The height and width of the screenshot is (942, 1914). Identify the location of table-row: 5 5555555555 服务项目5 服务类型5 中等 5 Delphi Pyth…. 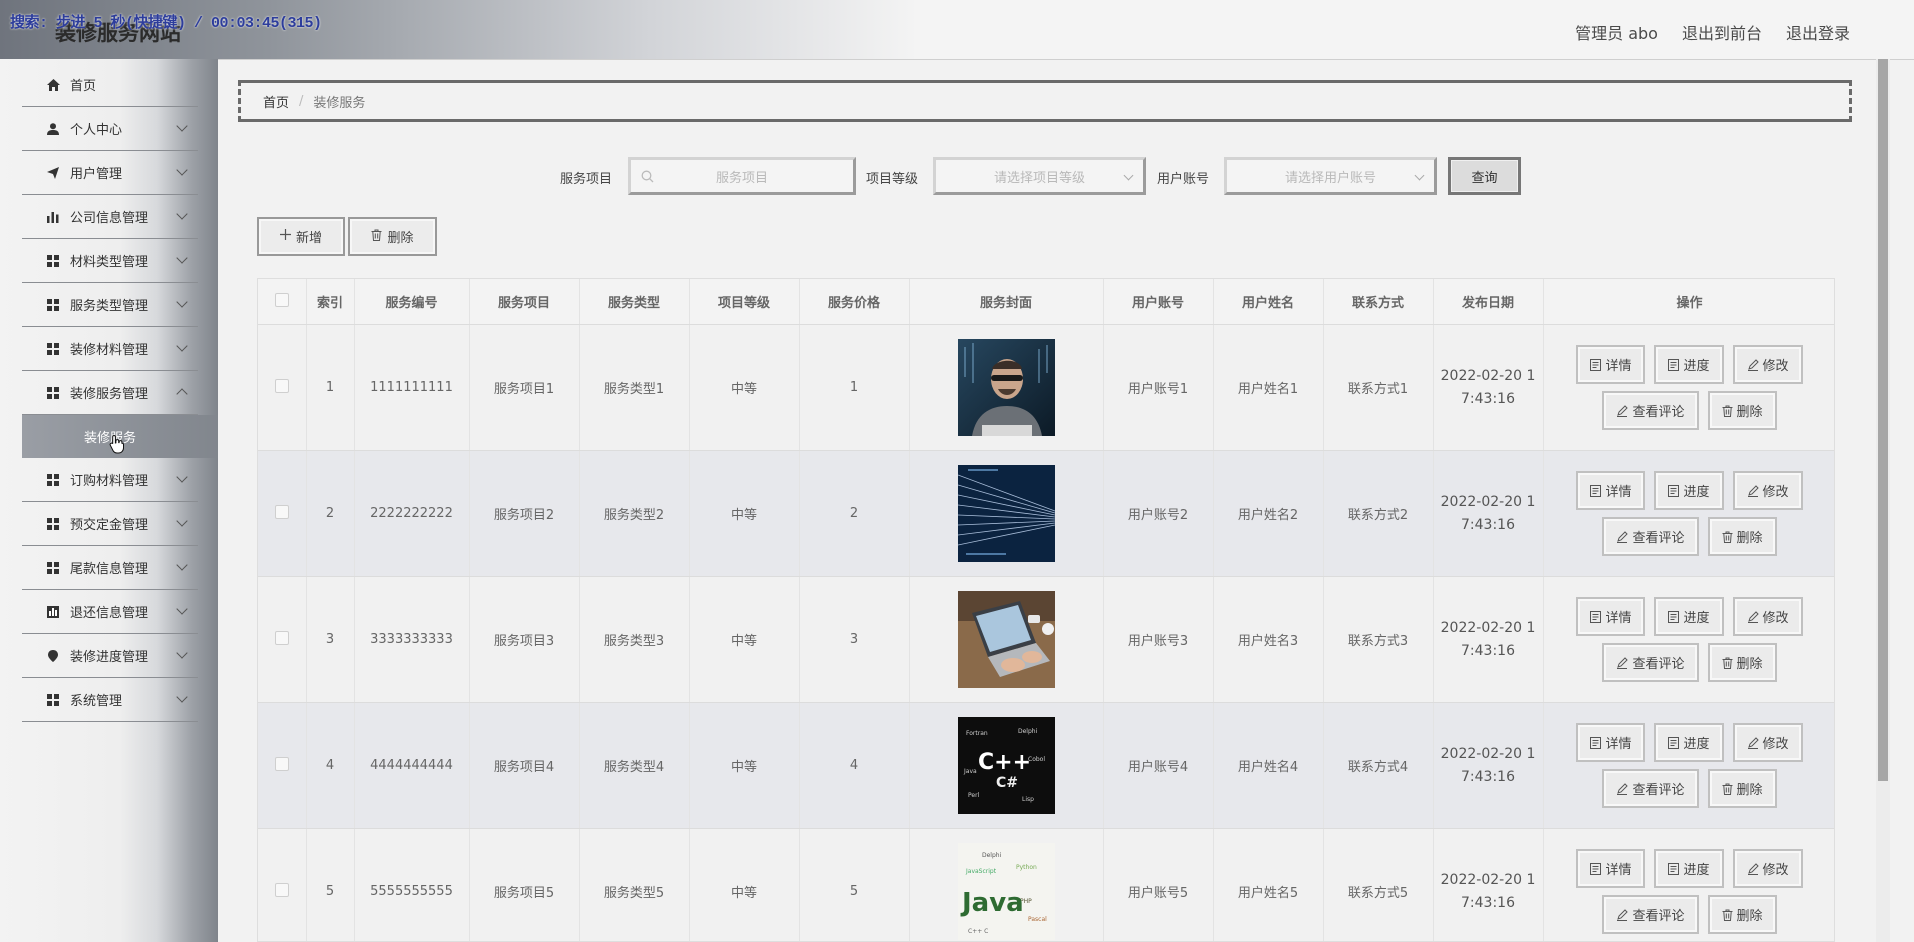
(1046, 884).